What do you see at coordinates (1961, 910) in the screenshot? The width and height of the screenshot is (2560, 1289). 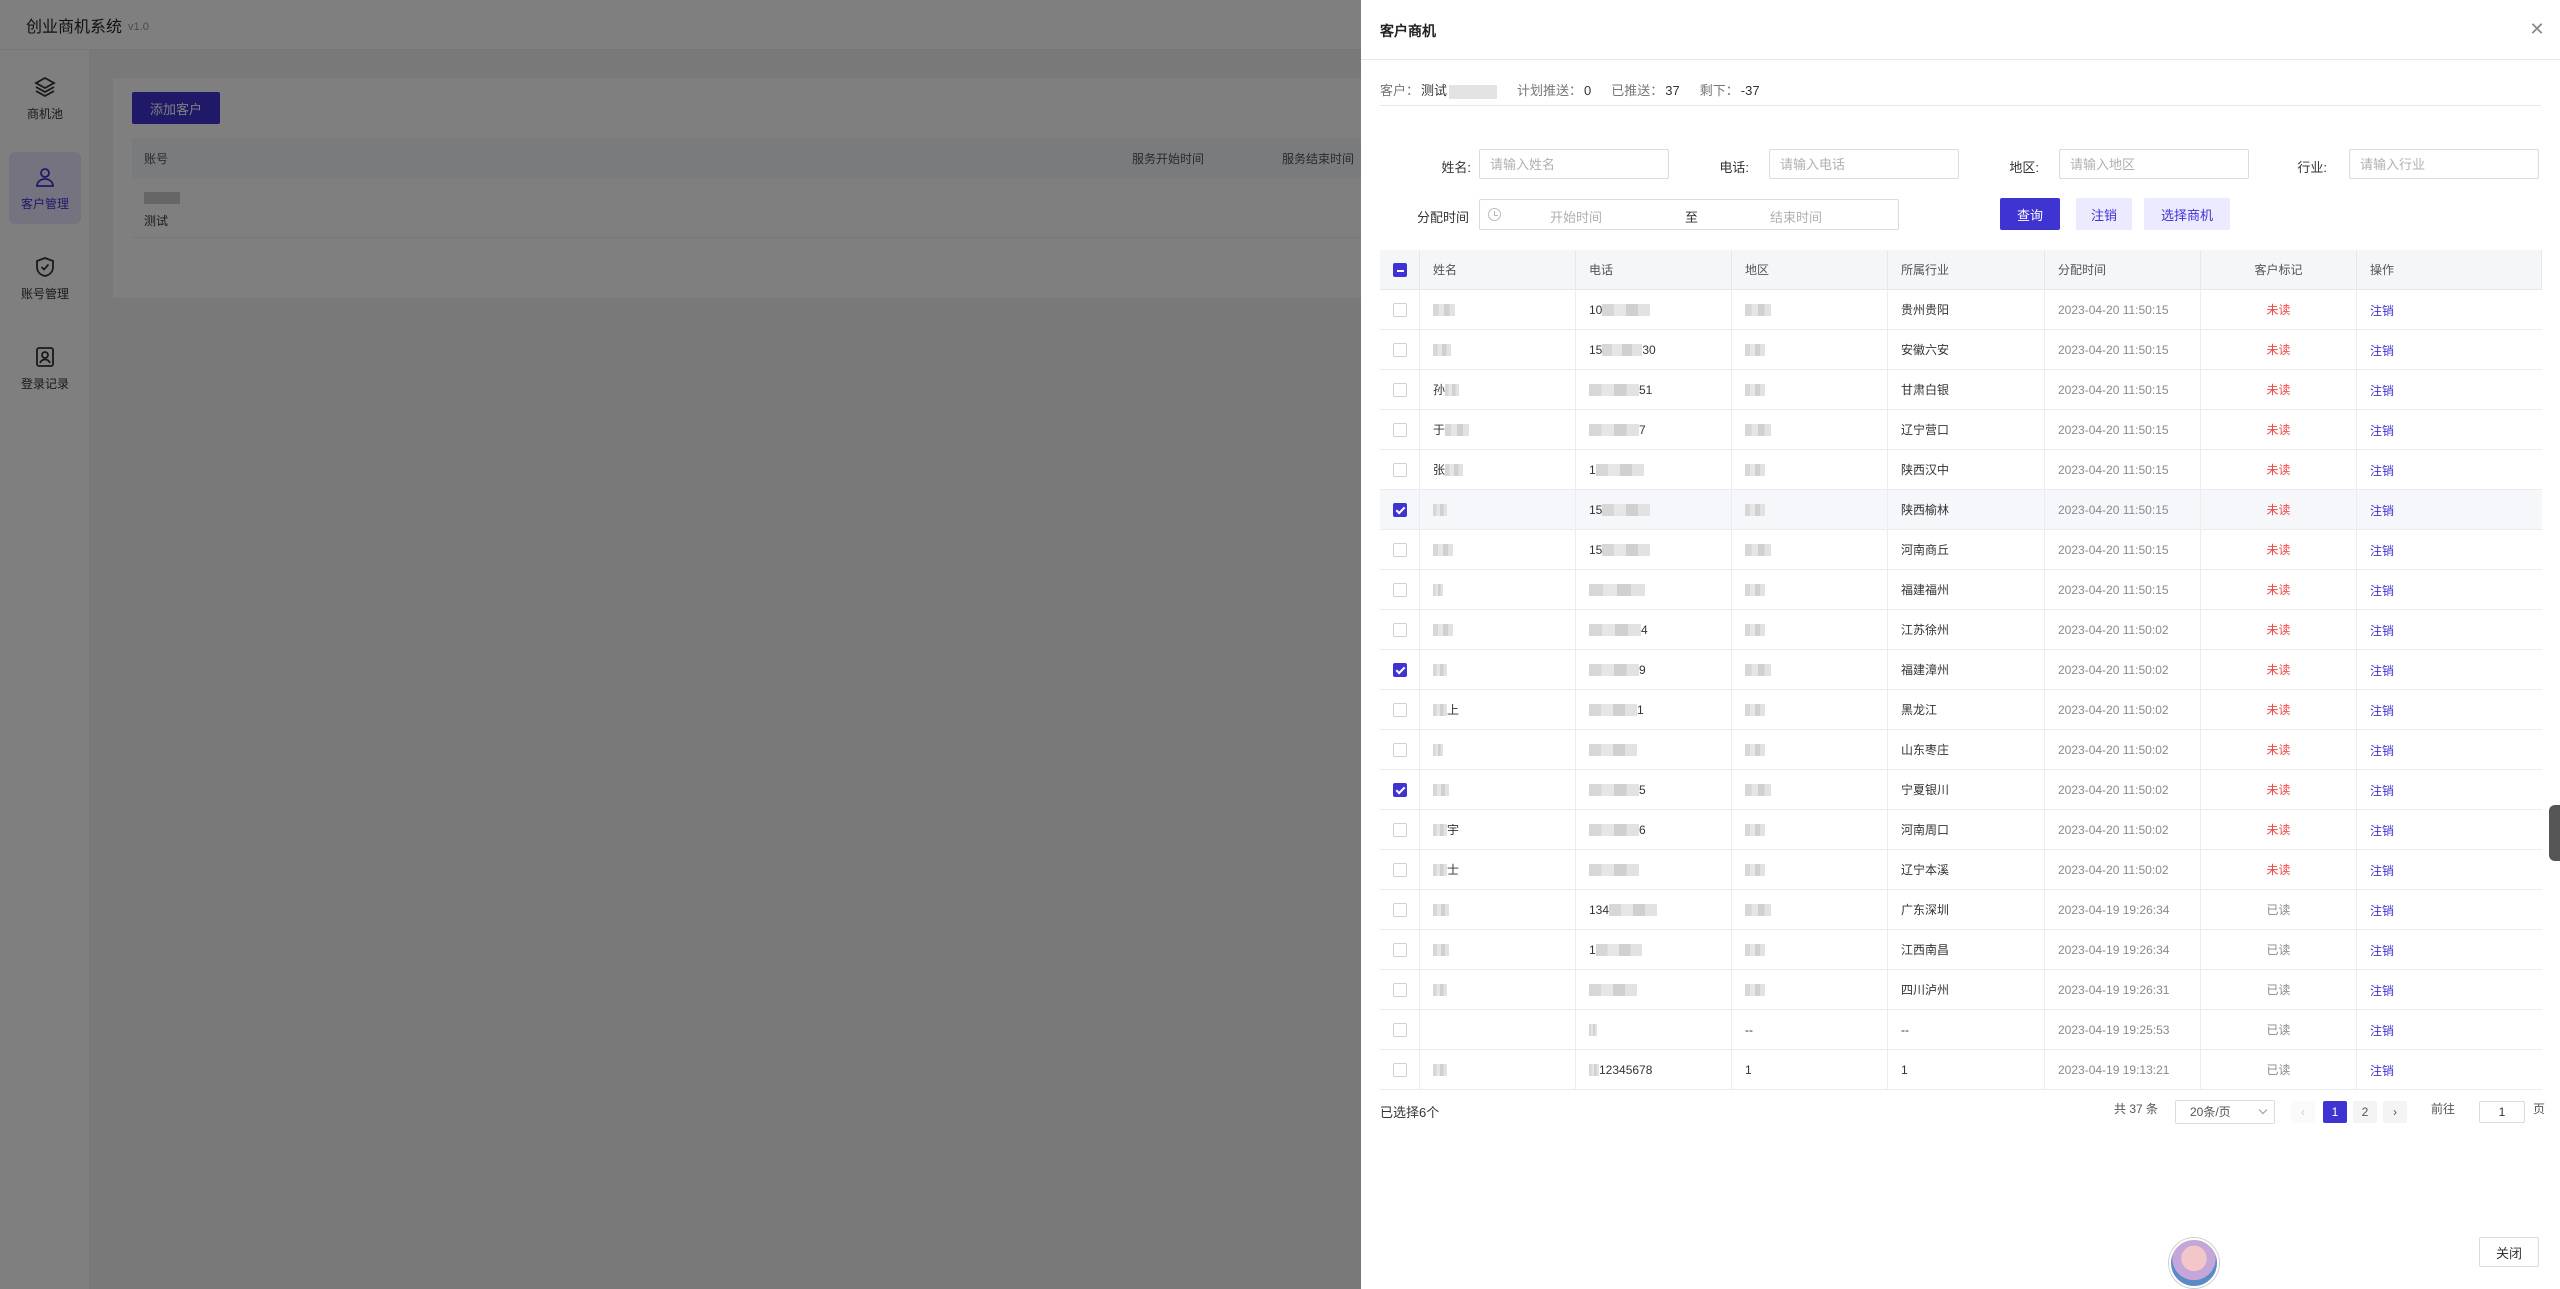 I see `table-row: 134 广东深圳 2023-04-19 19:26:34 已读 注销` at bounding box center [1961, 910].